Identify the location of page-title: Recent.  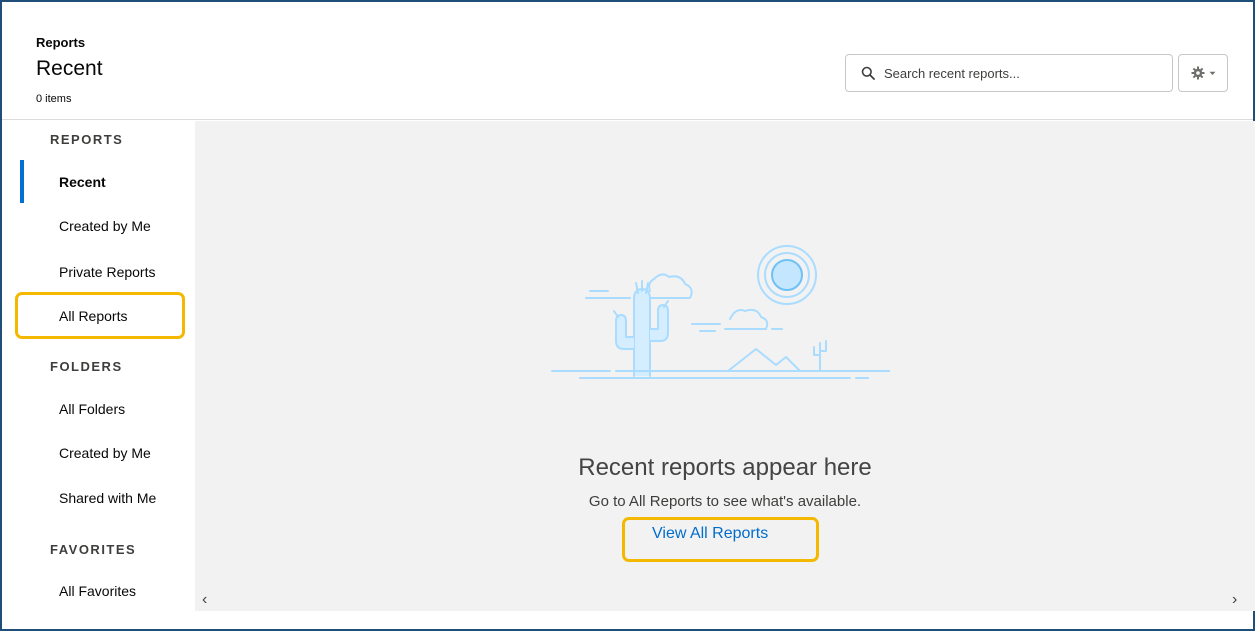
(69, 68).